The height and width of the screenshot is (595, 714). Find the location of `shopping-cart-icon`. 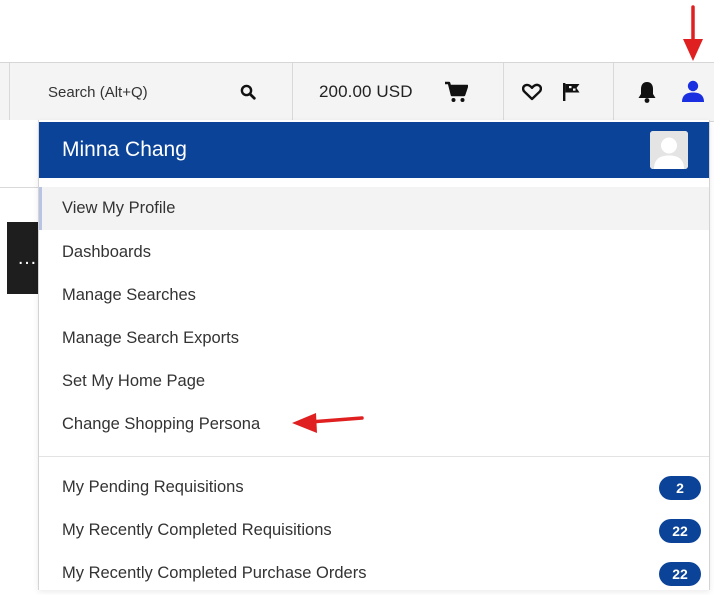

shopping-cart-icon is located at coordinates (456, 92).